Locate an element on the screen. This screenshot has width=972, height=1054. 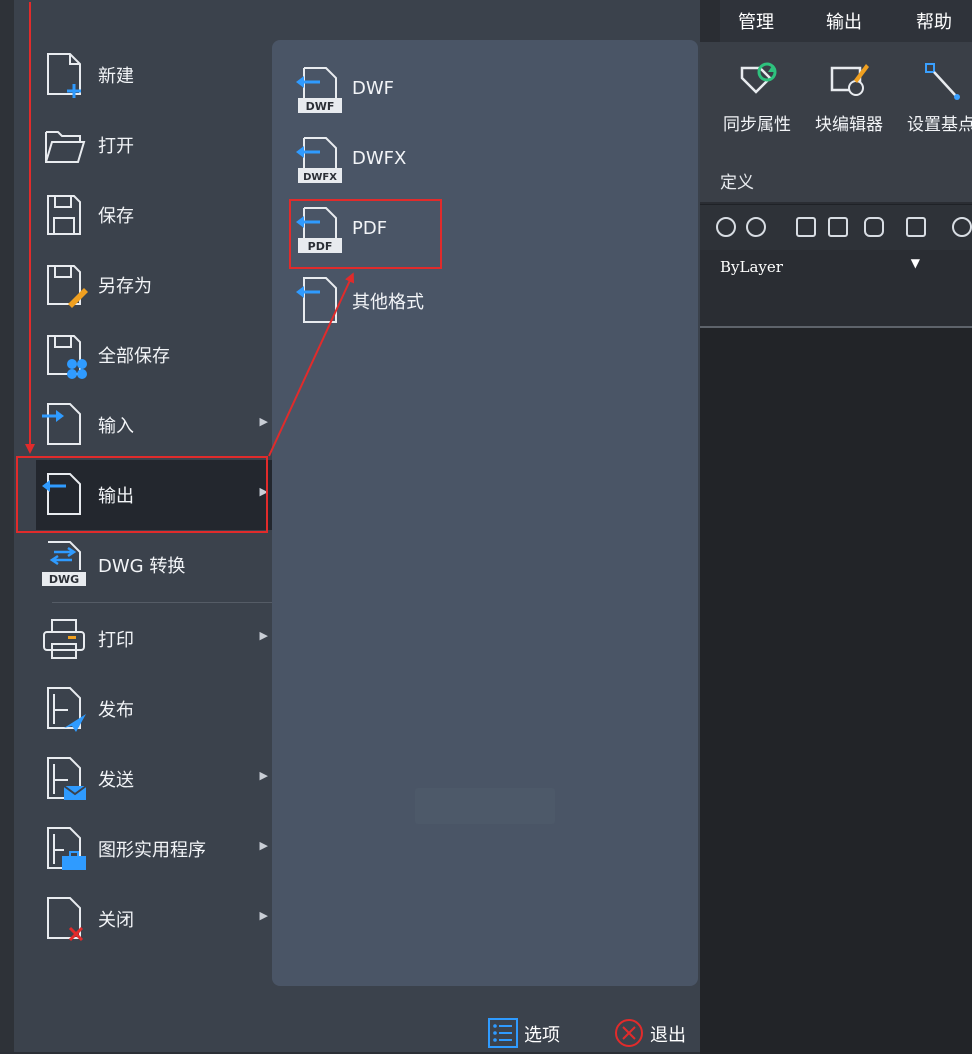
left-toolbar-strip is located at coordinates (7, 526).